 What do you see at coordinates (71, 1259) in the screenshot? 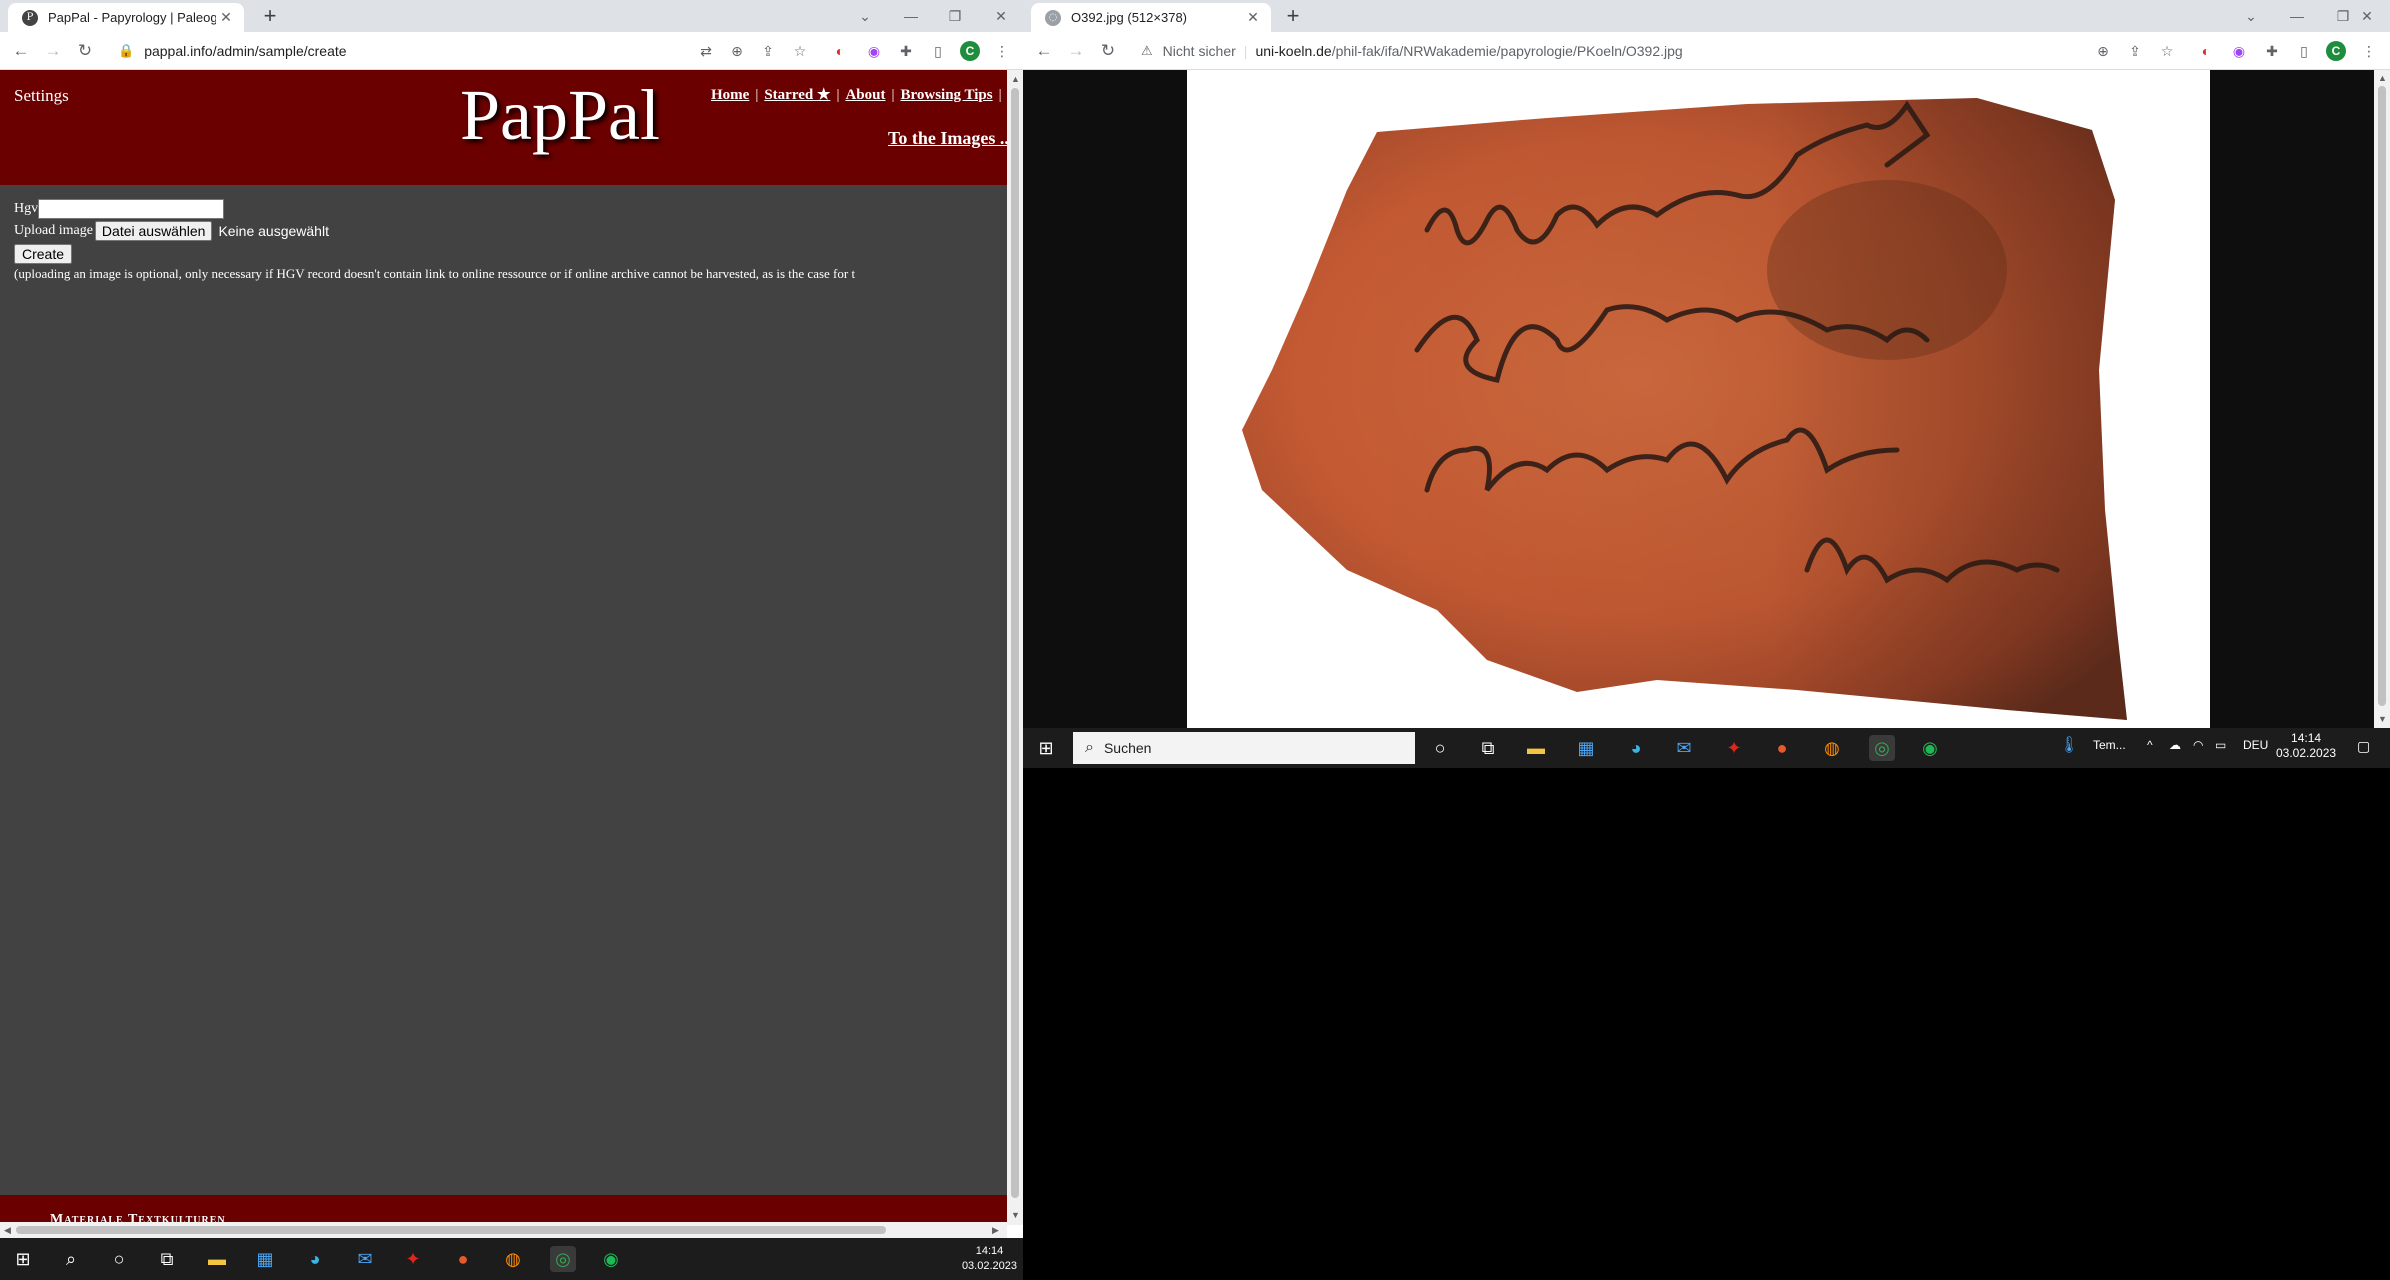
I see `search-icon: ⌕` at bounding box center [71, 1259].